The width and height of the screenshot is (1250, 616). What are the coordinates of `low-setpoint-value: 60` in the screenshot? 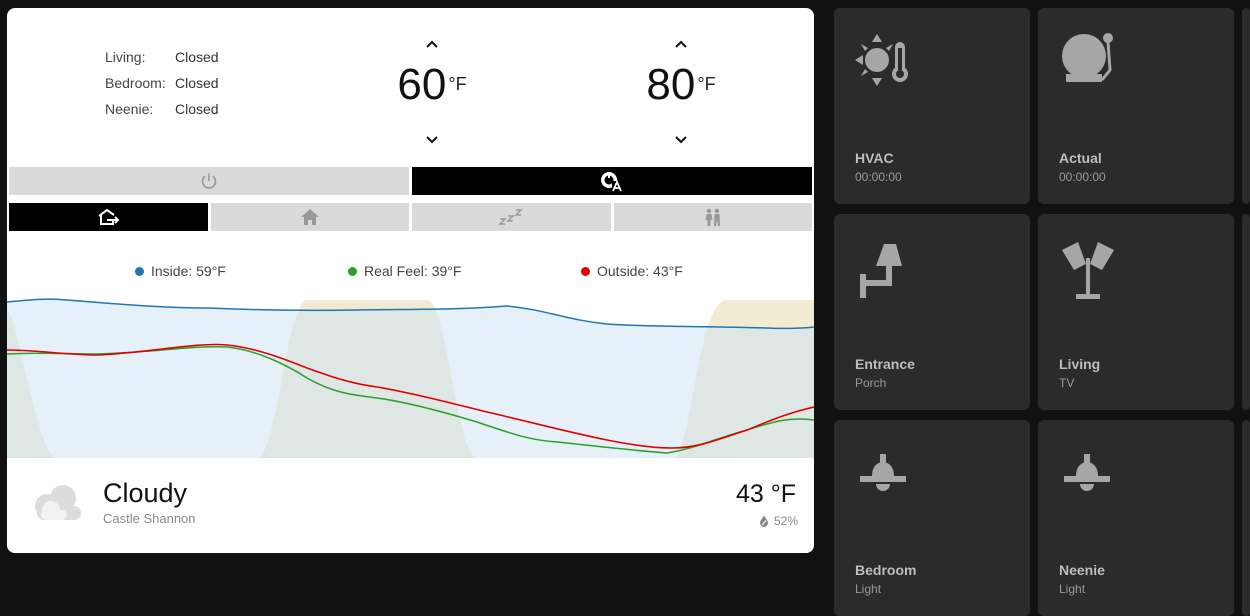 It's located at (422, 84).